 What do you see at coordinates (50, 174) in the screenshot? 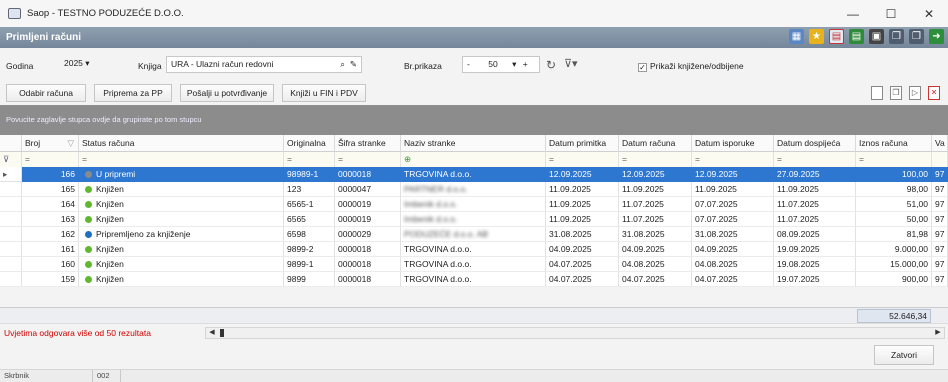
I see `cell-broj: 166` at bounding box center [50, 174].